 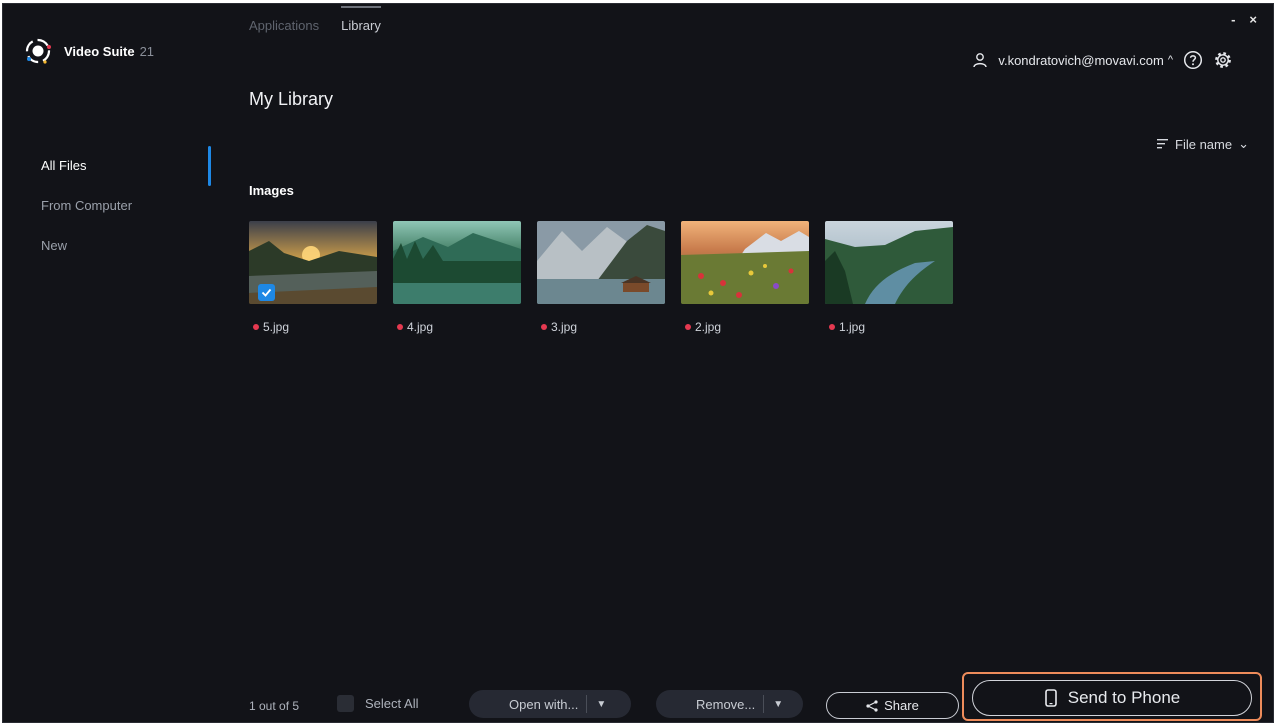 What do you see at coordinates (980, 60) in the screenshot?
I see `user-icon` at bounding box center [980, 60].